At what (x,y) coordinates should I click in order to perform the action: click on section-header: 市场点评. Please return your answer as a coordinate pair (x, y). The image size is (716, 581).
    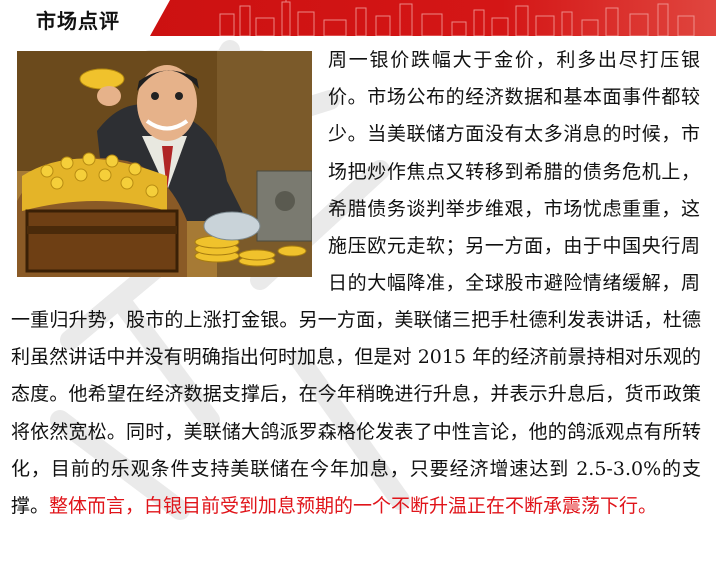
    Looking at the image, I should click on (358, 18).